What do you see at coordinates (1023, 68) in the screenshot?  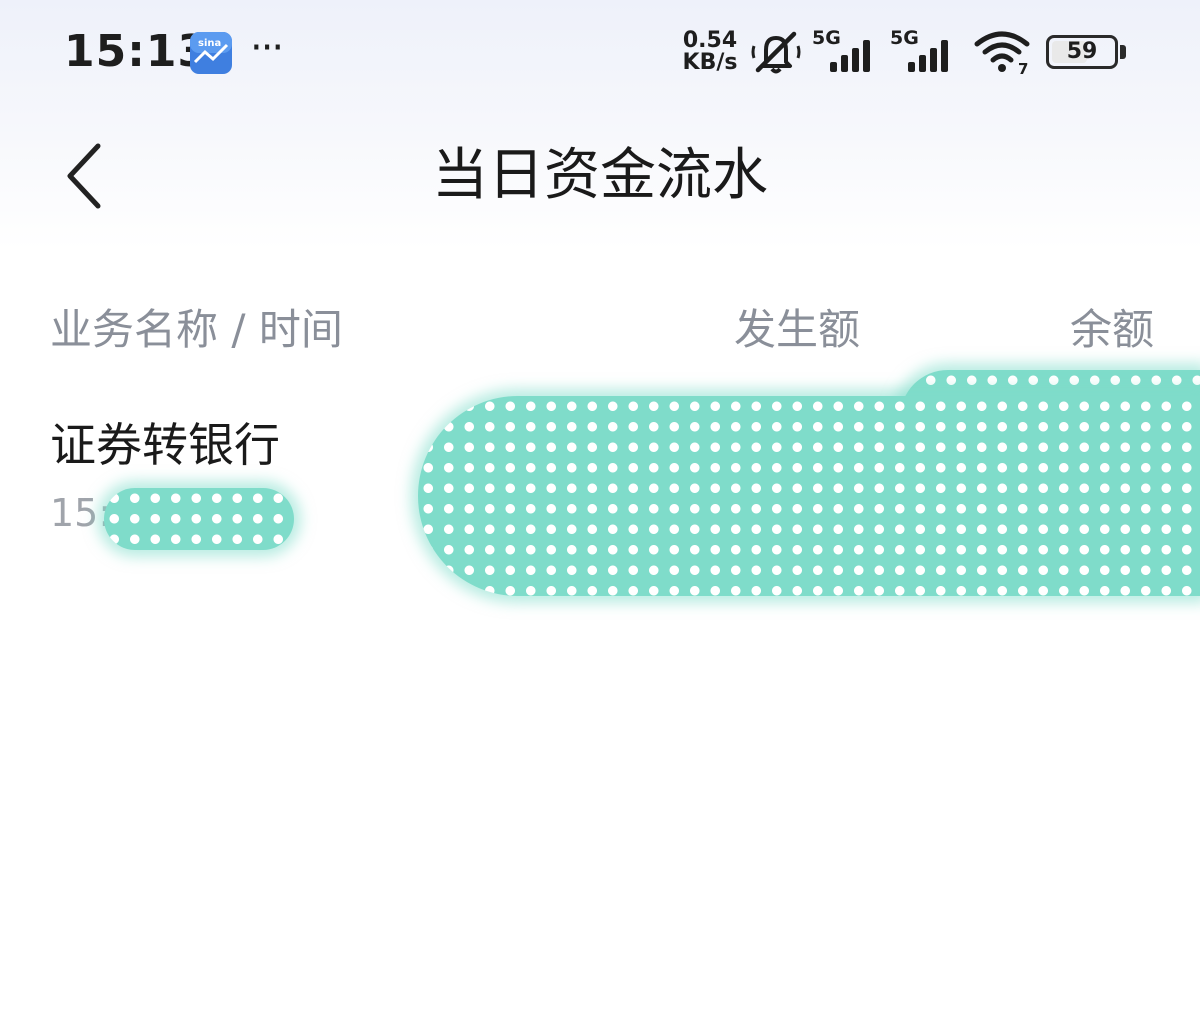 I see `wifi-label: 7` at bounding box center [1023, 68].